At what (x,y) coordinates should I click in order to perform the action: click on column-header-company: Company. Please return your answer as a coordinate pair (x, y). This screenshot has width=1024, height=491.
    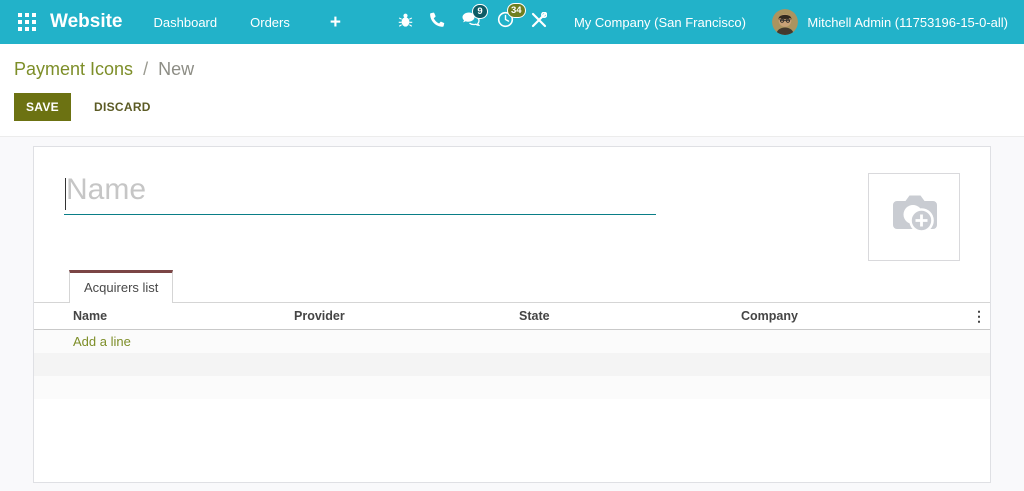
    Looking at the image, I should click on (850, 316).